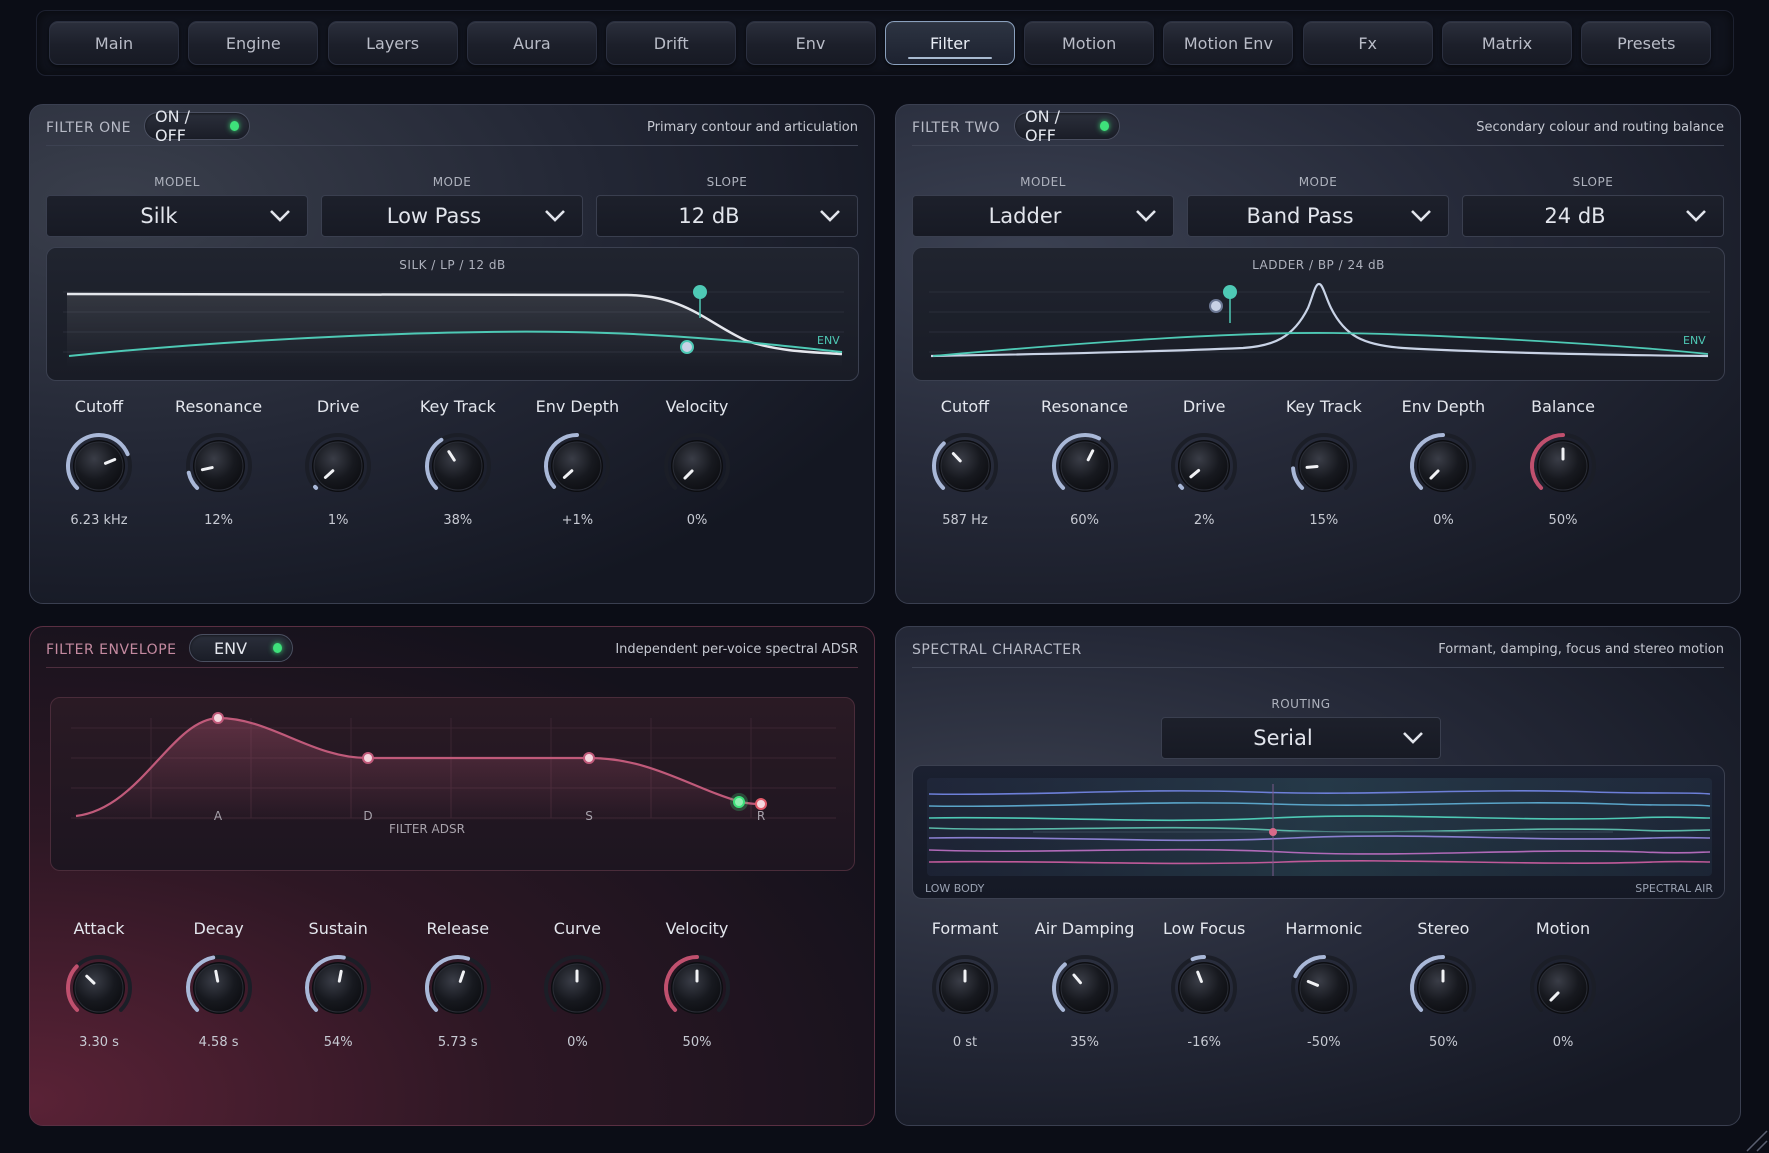  Describe the element at coordinates (1273, 832) in the screenshot. I see `spectral-focus-point` at that location.